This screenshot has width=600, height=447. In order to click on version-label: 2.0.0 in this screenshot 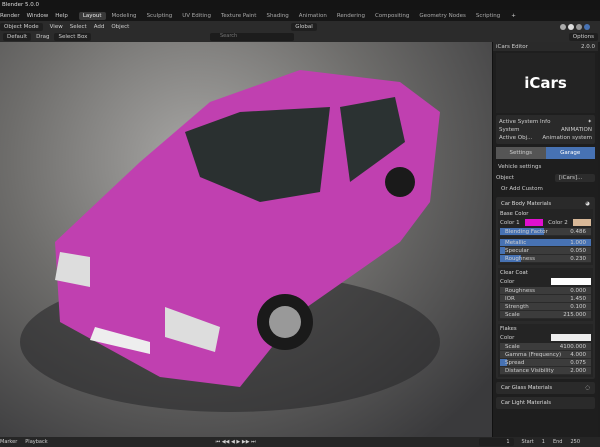, I will do `click(588, 46)`.